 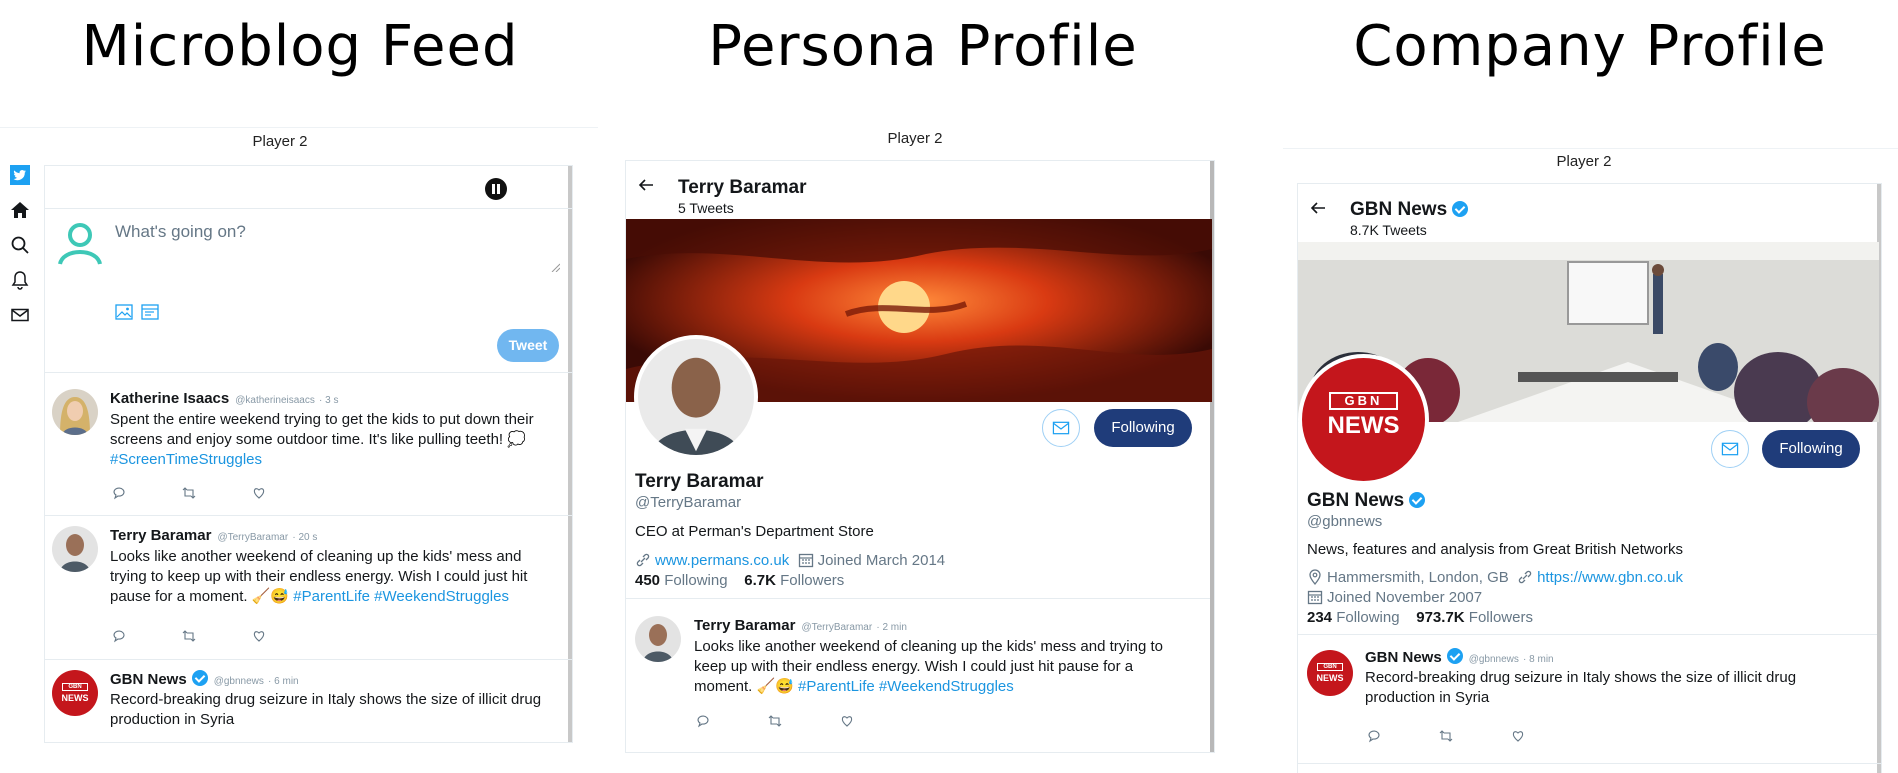 I want to click on home-icon, so click(x=20, y=210).